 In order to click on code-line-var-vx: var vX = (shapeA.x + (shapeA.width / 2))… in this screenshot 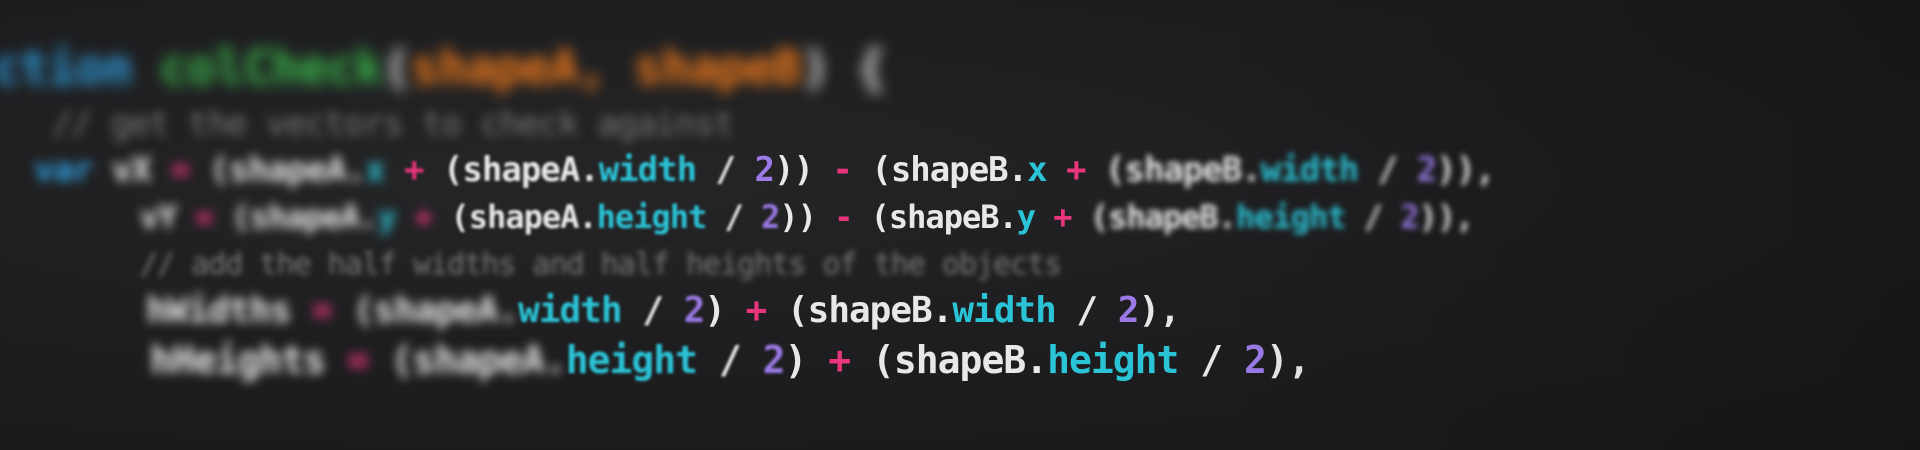, I will do `click(764, 170)`.